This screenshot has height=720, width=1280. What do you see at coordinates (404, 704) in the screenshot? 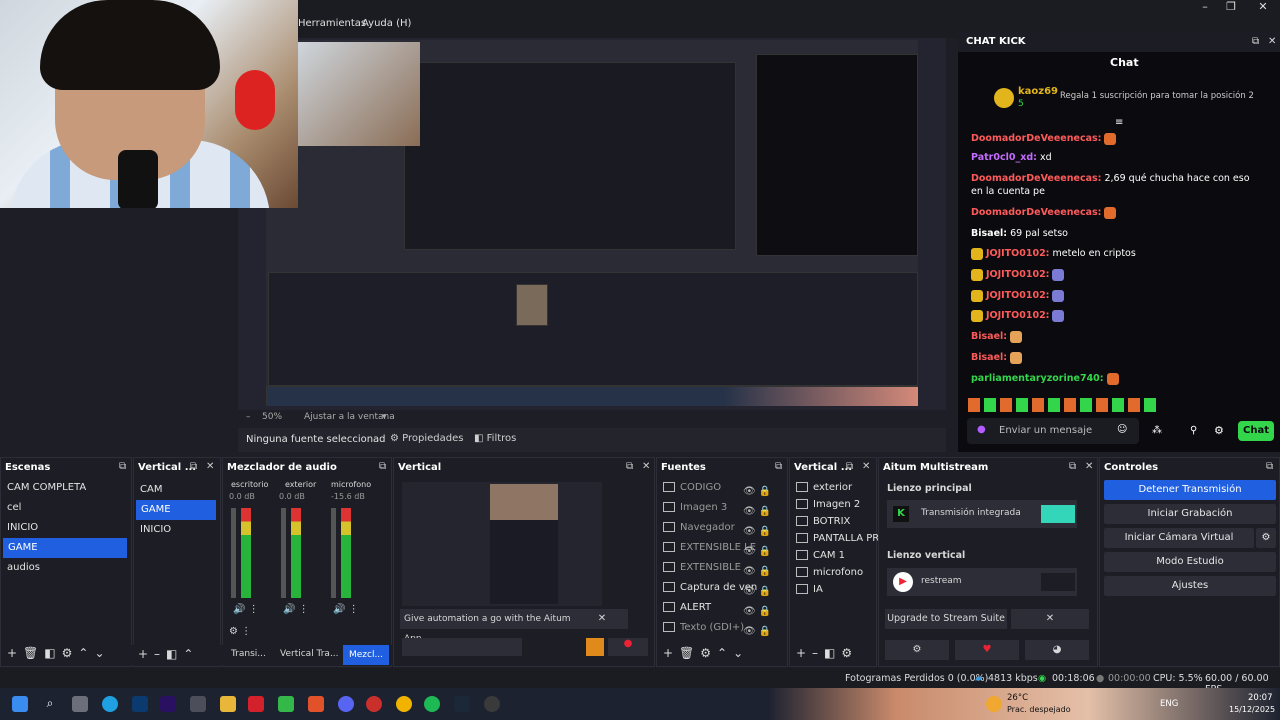
I see `chrome-icon` at bounding box center [404, 704].